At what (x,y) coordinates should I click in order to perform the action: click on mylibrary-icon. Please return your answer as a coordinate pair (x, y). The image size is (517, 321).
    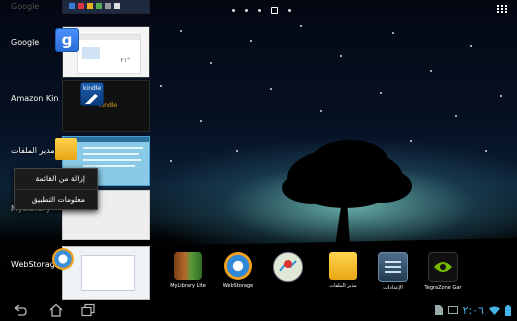
    Looking at the image, I should click on (188, 266).